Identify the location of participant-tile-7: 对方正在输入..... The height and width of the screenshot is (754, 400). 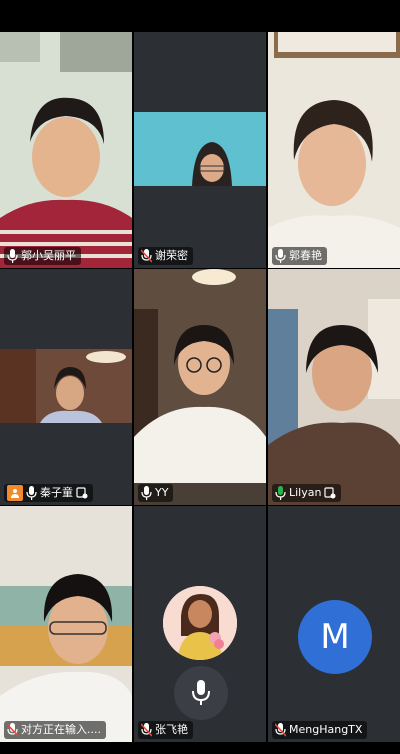
(66, 624).